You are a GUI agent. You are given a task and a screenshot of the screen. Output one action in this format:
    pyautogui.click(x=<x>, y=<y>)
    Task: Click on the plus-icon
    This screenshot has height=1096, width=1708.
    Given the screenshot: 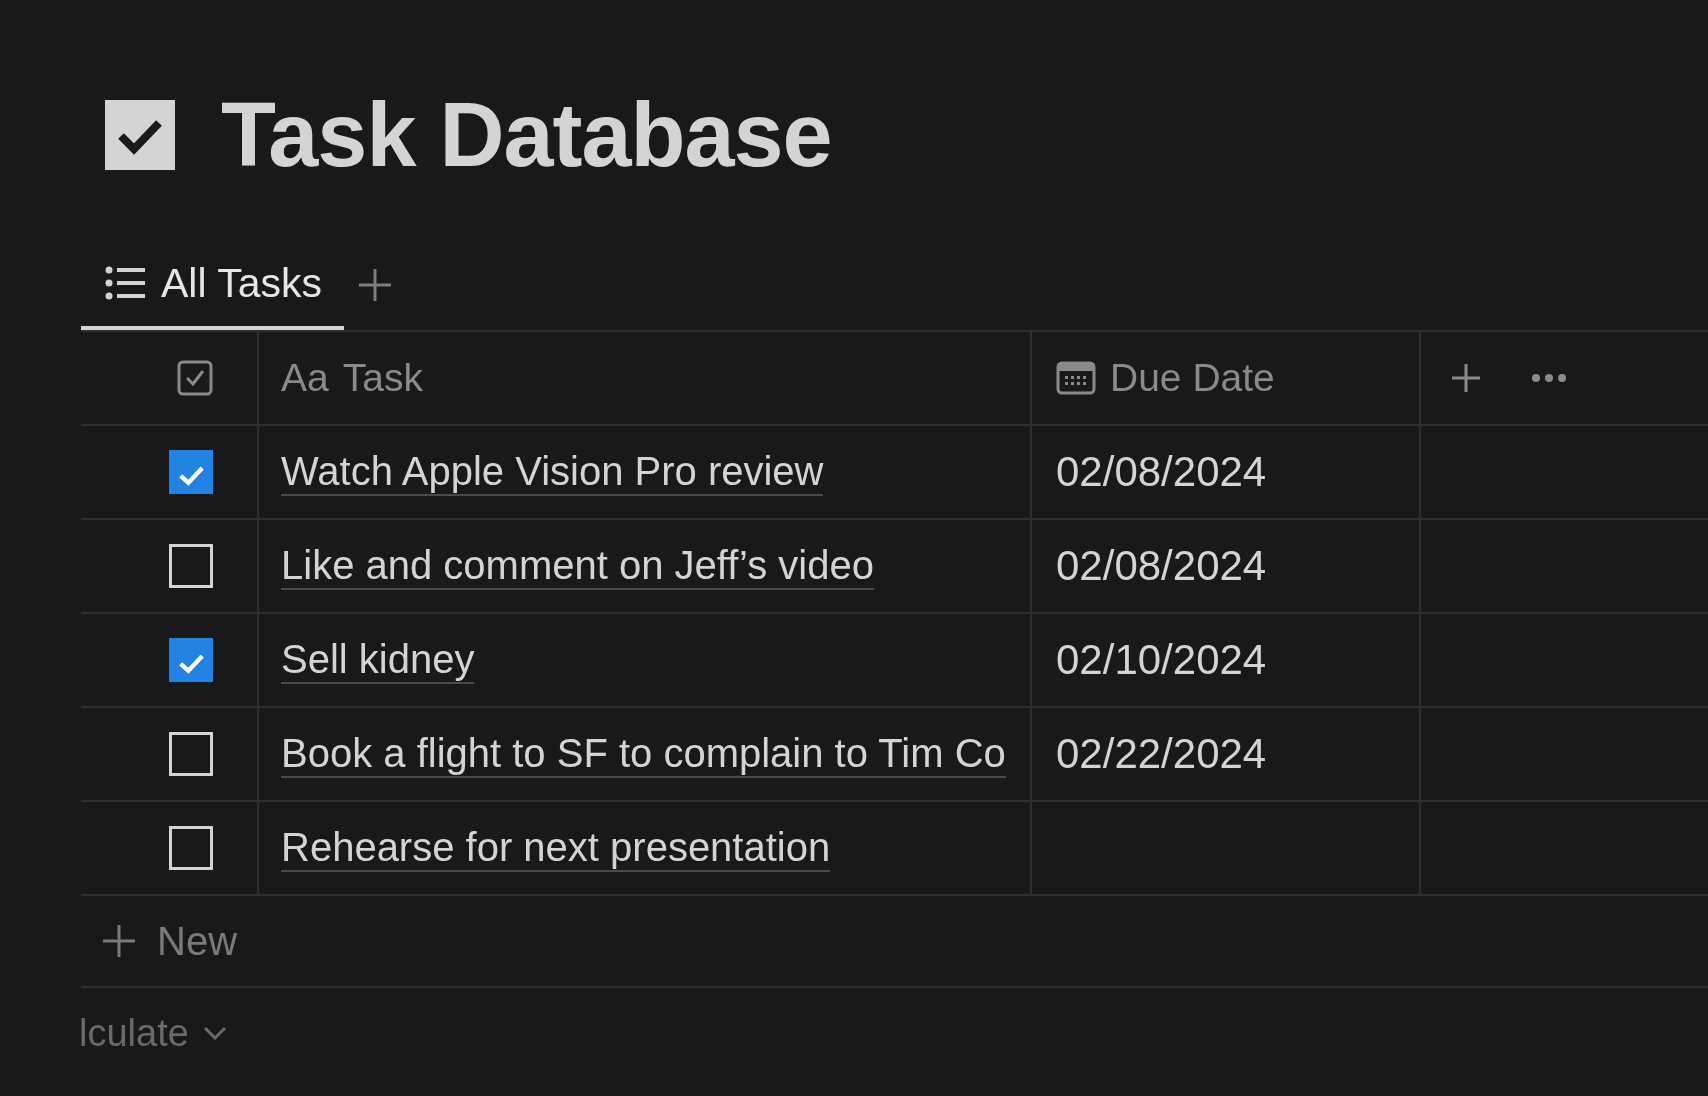 What is the action you would take?
    pyautogui.click(x=119, y=941)
    